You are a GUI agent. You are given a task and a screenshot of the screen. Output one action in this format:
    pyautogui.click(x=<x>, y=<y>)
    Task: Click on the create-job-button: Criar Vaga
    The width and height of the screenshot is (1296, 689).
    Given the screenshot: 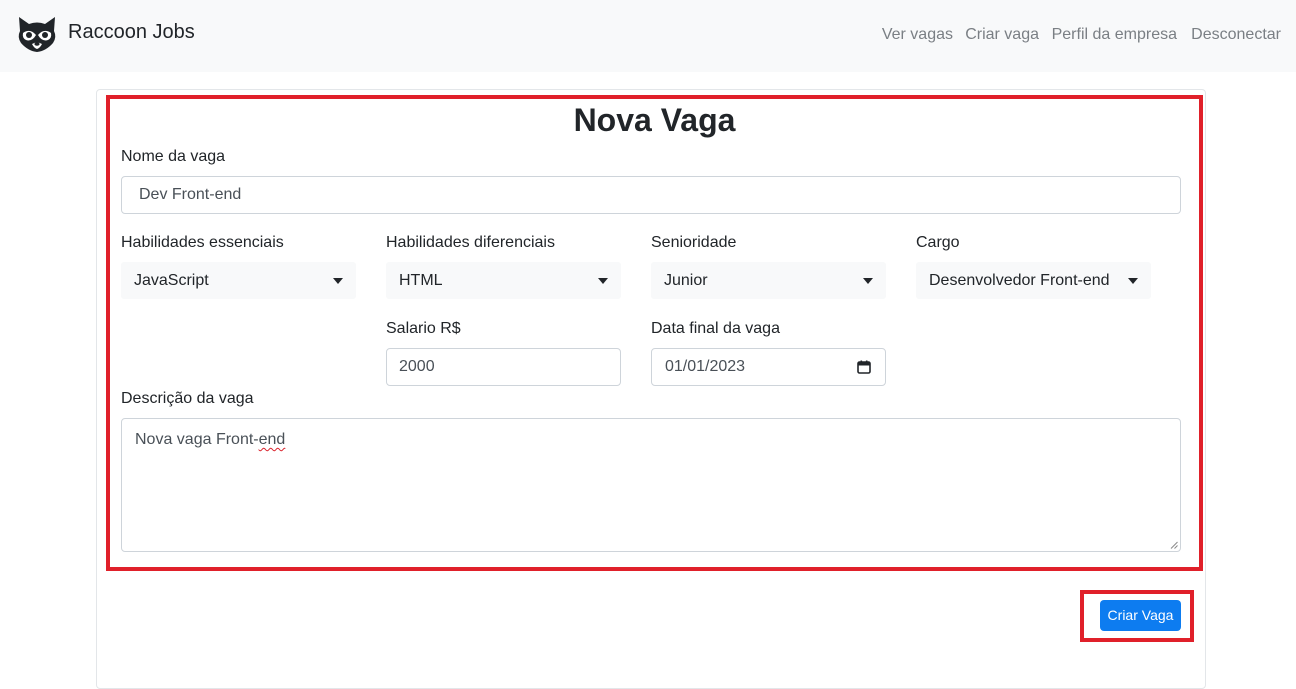 What is the action you would take?
    pyautogui.click(x=1140, y=615)
    